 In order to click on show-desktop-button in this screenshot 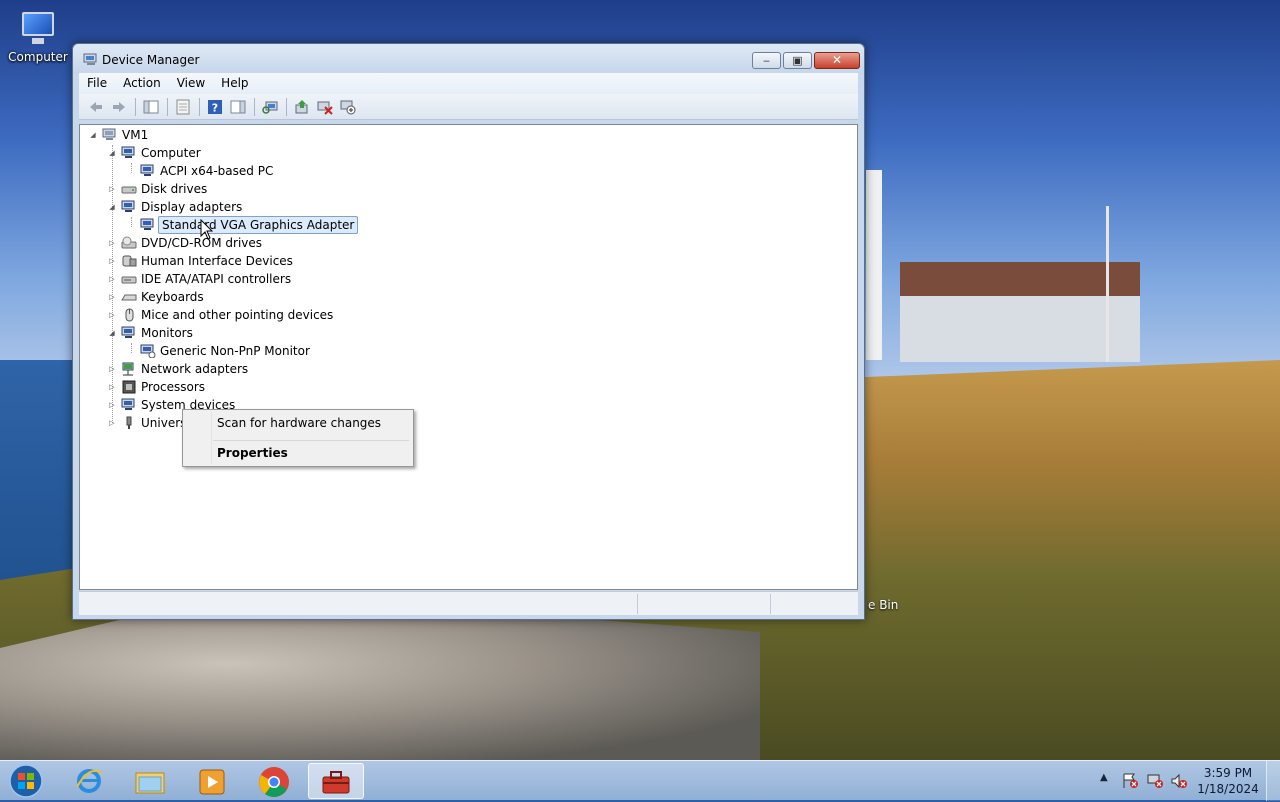, I will do `click(1273, 781)`.